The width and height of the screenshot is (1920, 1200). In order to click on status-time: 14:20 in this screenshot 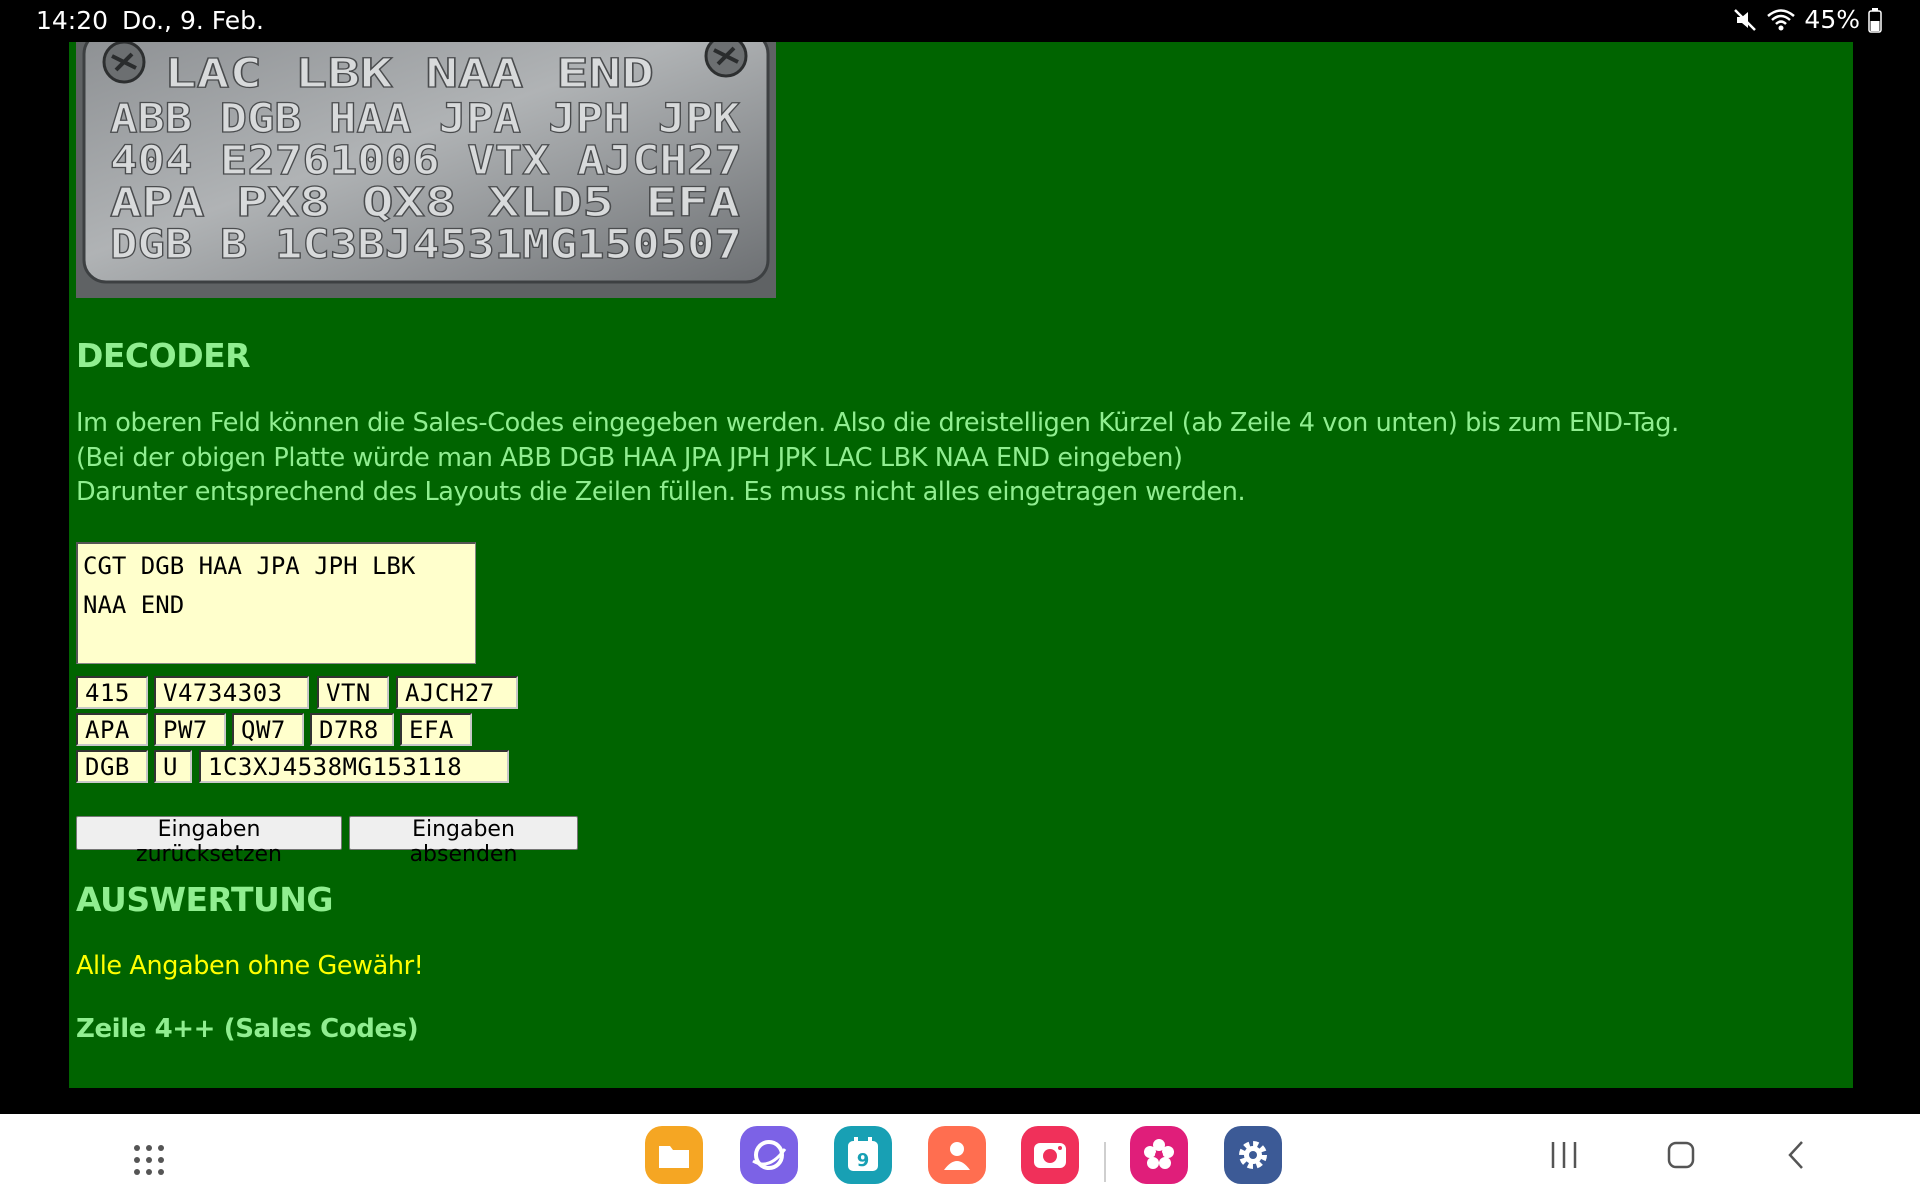, I will do `click(72, 20)`.